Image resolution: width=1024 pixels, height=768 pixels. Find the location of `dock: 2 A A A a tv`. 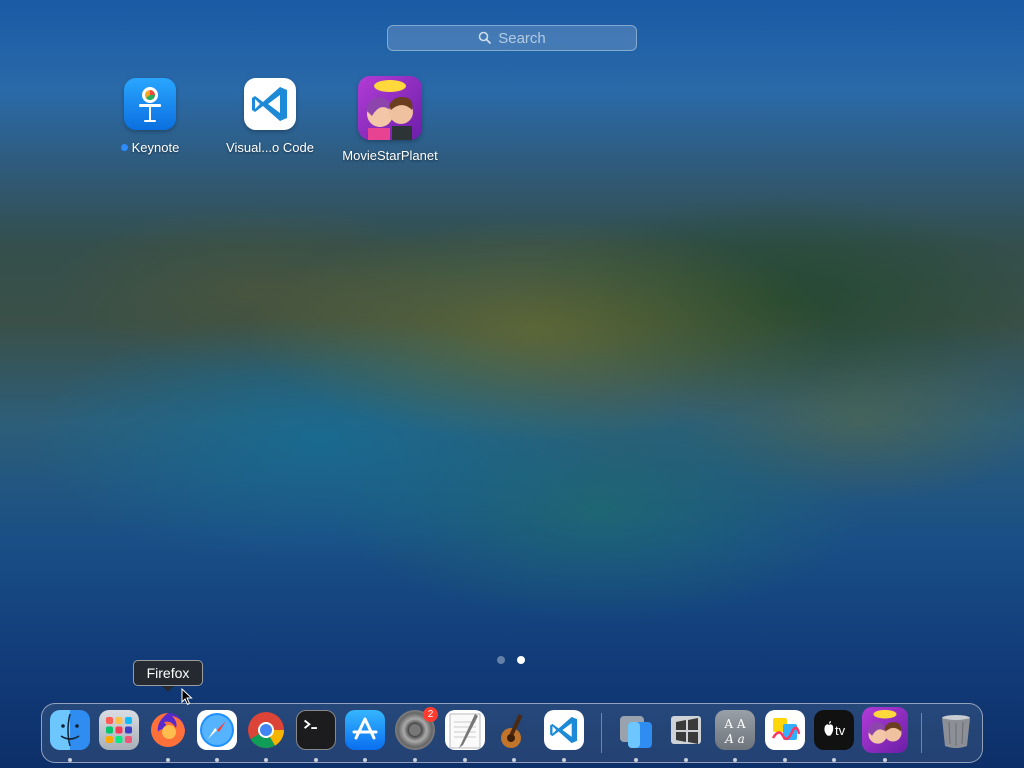

dock: 2 A A A a tv is located at coordinates (512, 733).